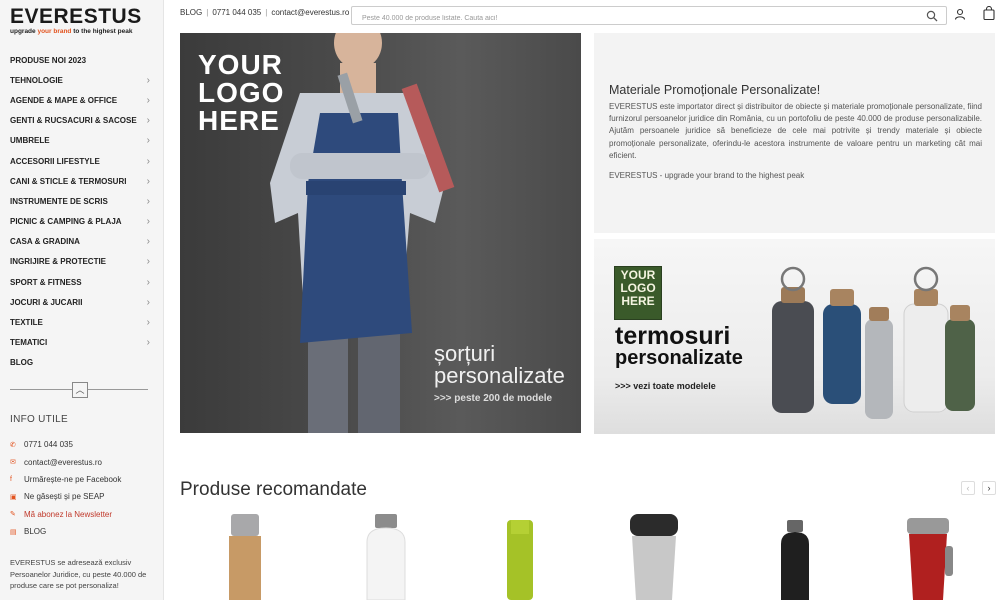 This screenshot has height=600, width=1000. I want to click on banner-title: termosuri, so click(673, 336).